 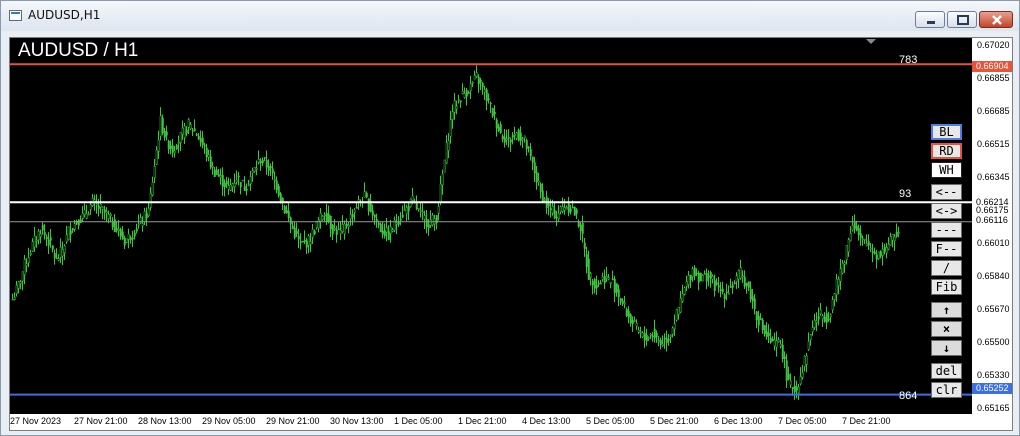 I want to click on blue-line-button: BL, so click(x=946, y=132).